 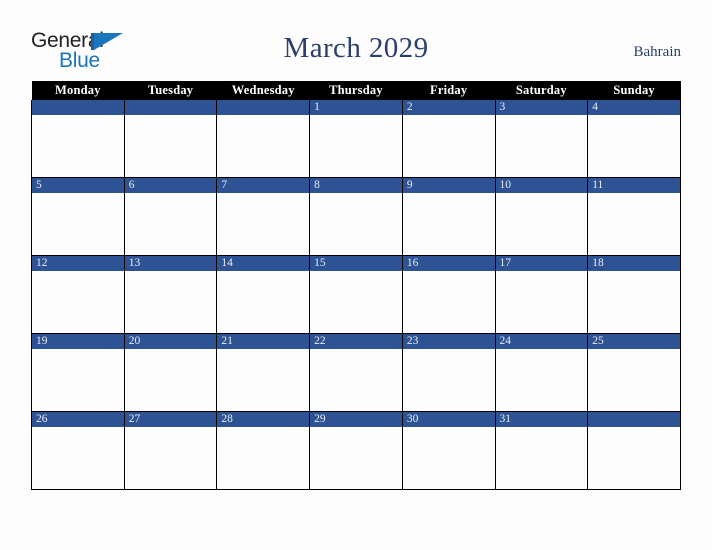 I want to click on day-number: 26, so click(x=78, y=419).